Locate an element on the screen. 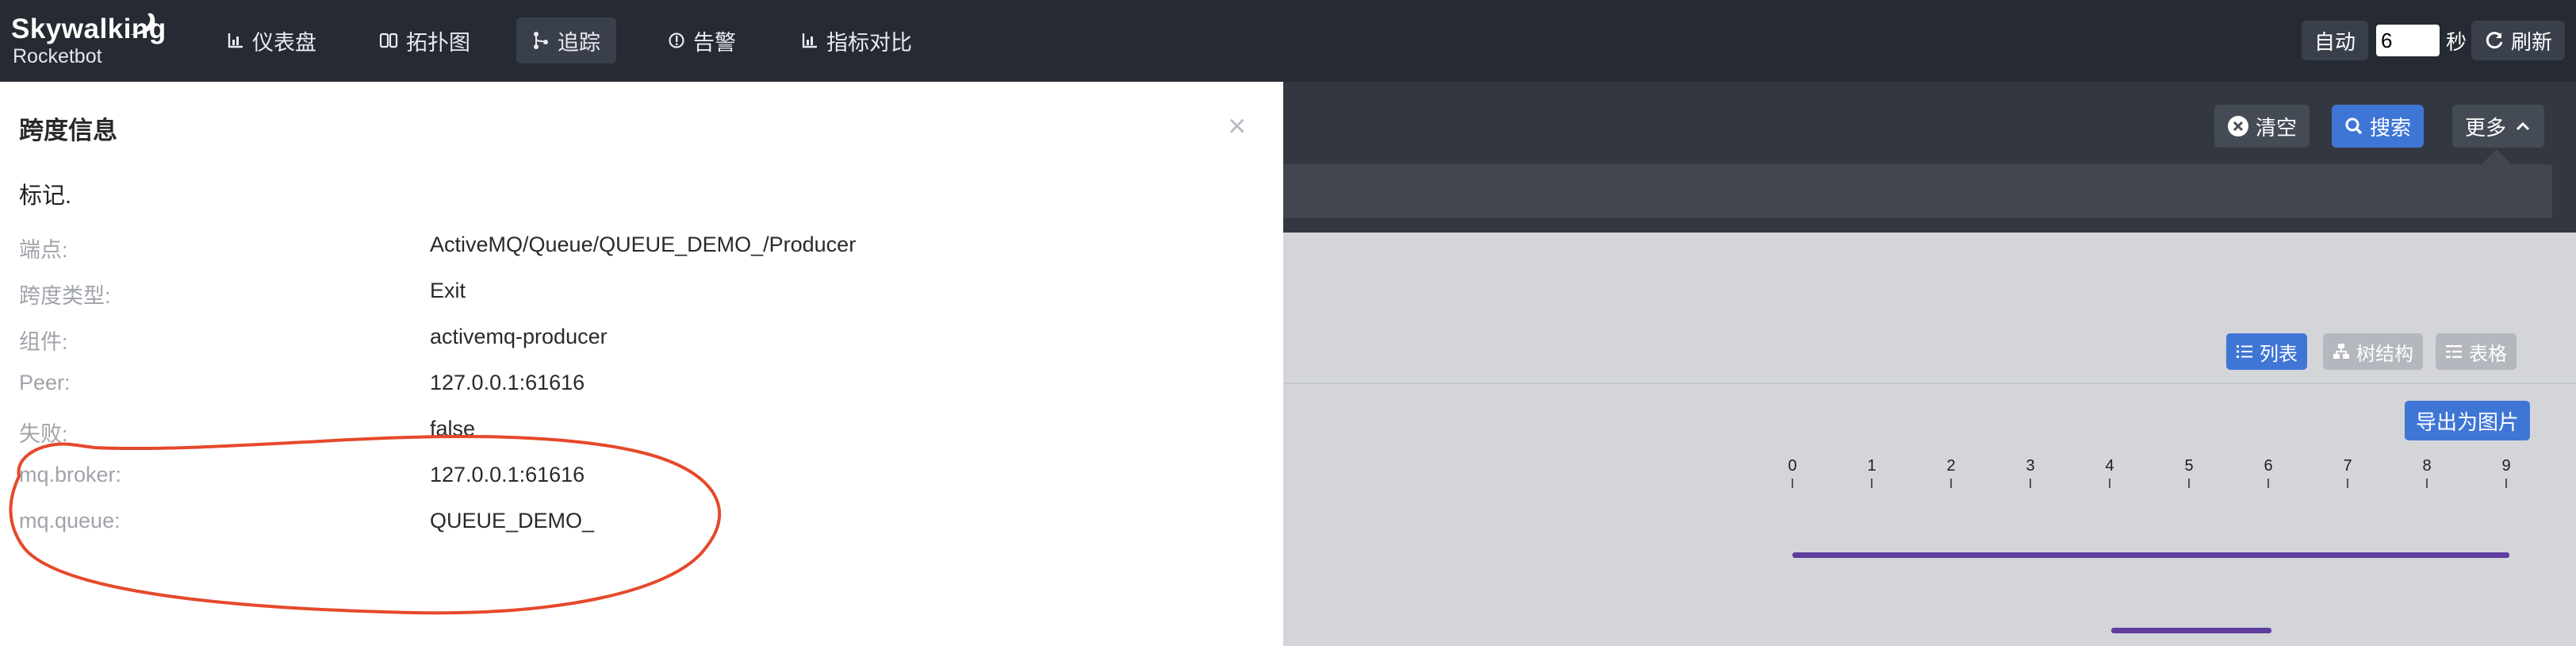 The image size is (2576, 646). view-table-button: 表格 is located at coordinates (2476, 351).